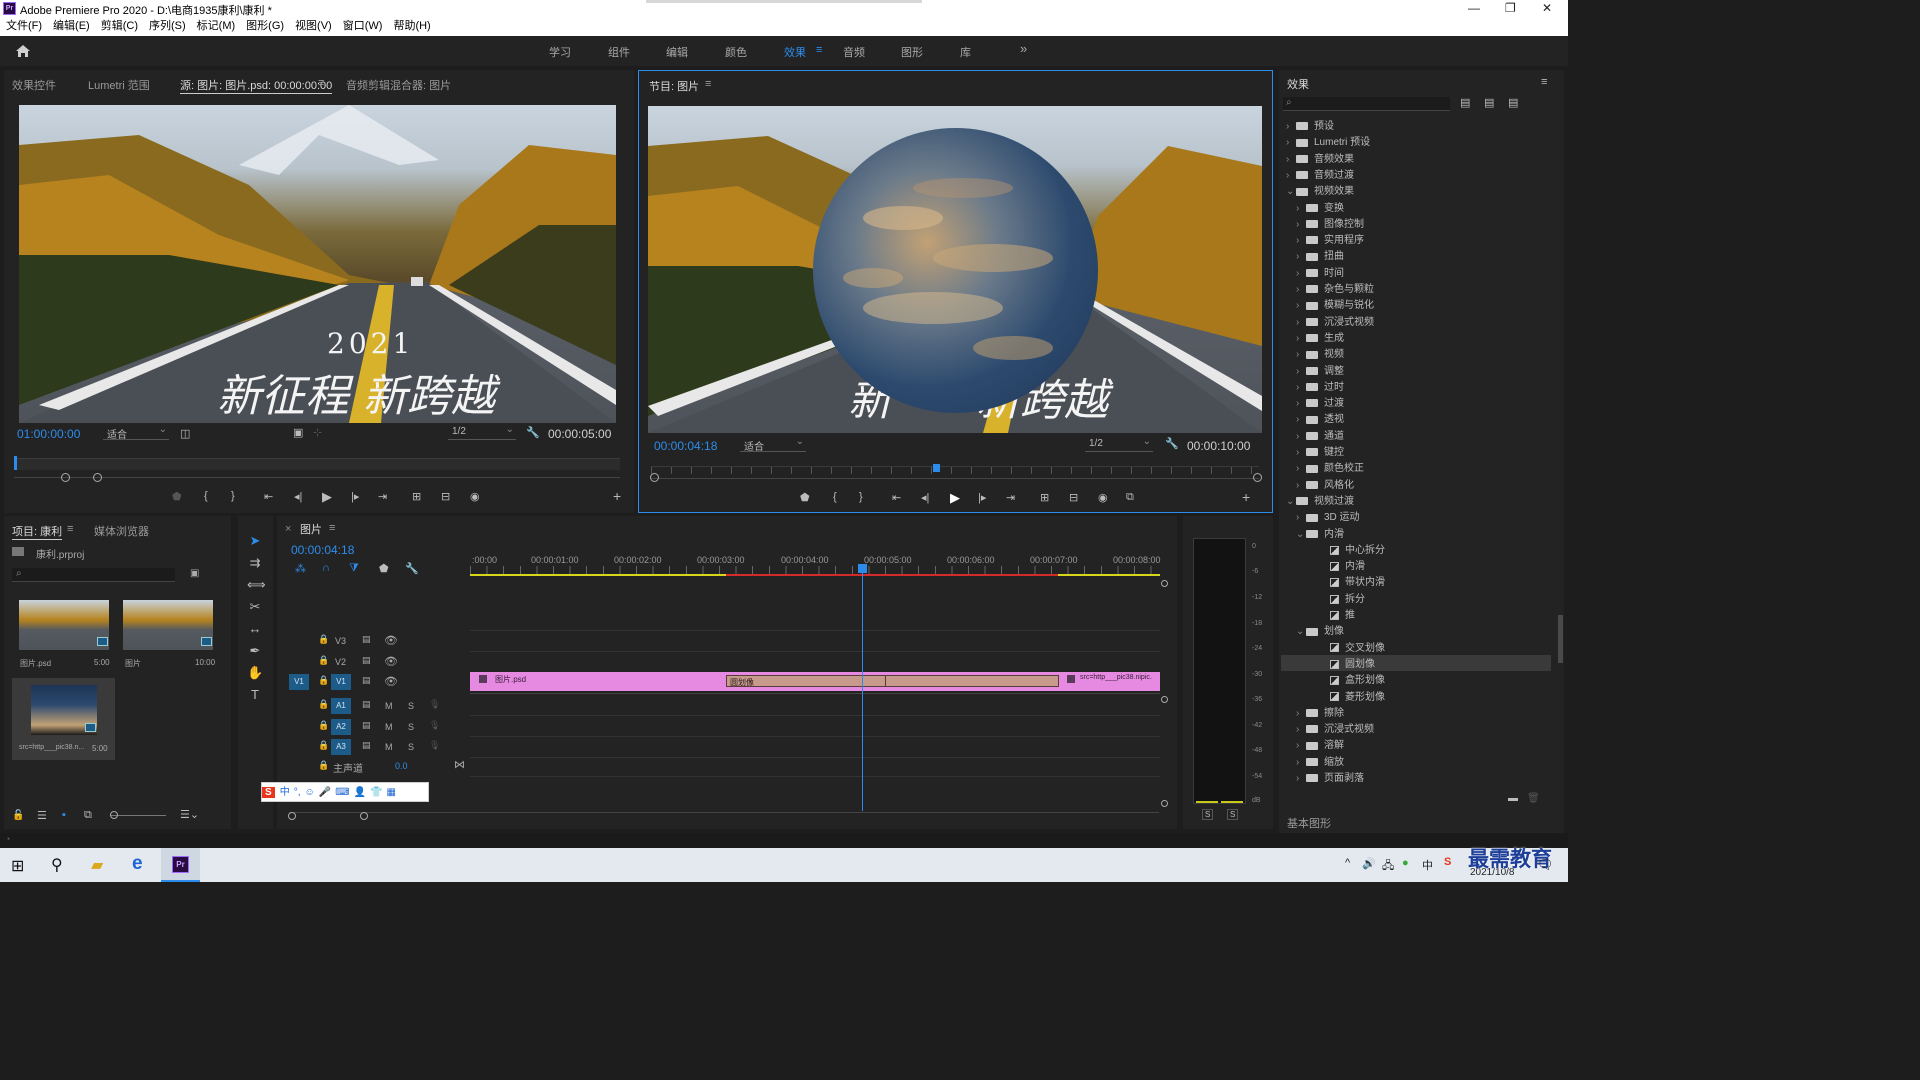 The height and width of the screenshot is (1080, 1920). I want to click on insert-icon: ▣, so click(298, 432).